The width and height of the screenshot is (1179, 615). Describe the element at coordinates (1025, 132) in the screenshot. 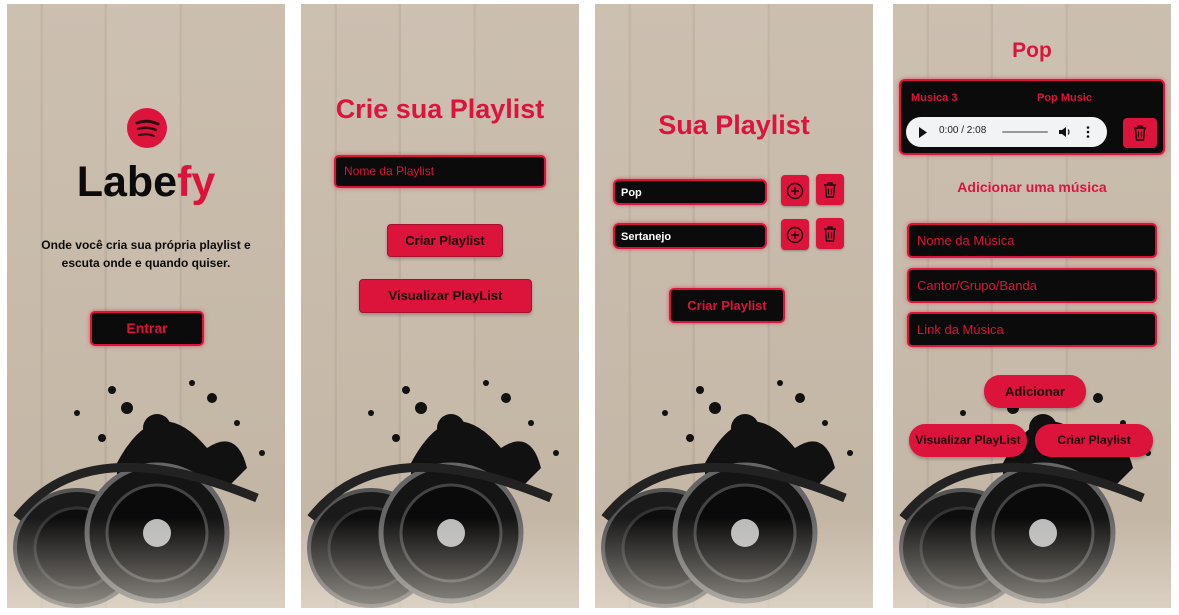

I see `progress-bar` at that location.